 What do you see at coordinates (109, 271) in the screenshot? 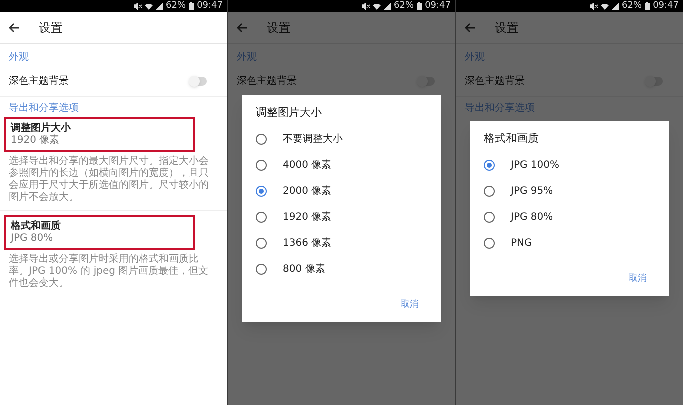
I see `setting-description: 选择导出或分享图片时采用的格式和画质比率。JPG 100% 的 jpeg 图片画质最佳，但文件也会变大。` at bounding box center [109, 271].